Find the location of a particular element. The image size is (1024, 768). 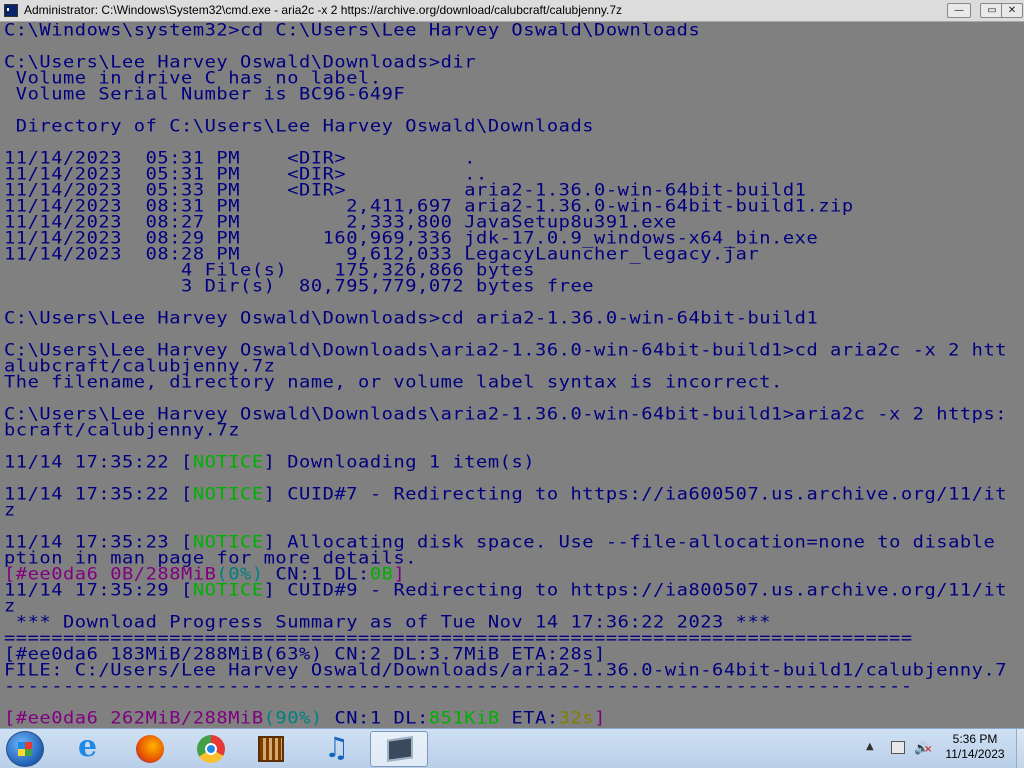

firefox-icon is located at coordinates (150, 749).